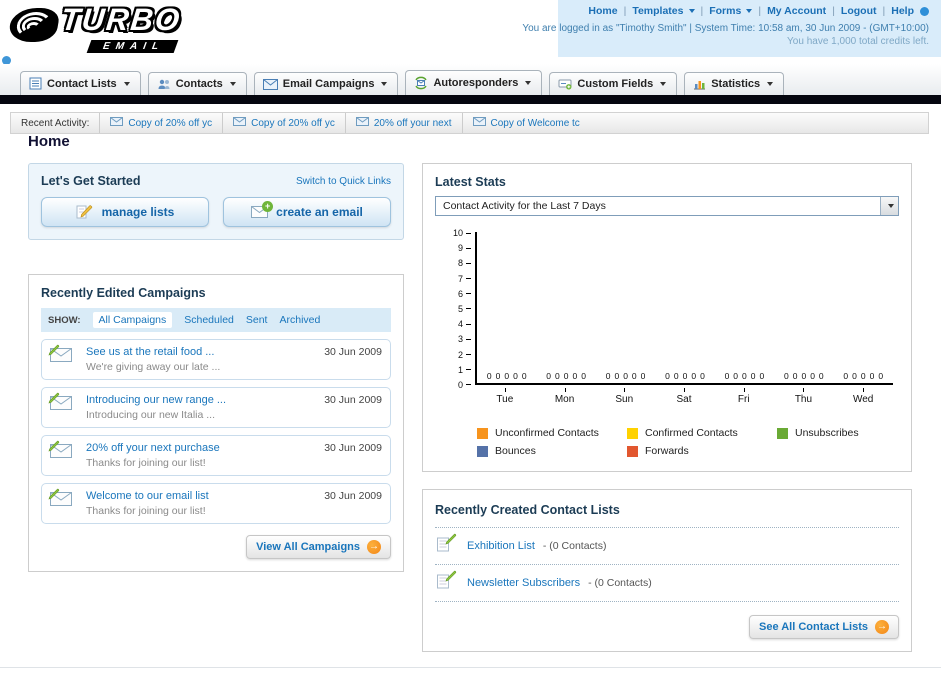 The height and width of the screenshot is (683, 941). I want to click on campaign-title-link: 20% off your next purchase, so click(201, 448).